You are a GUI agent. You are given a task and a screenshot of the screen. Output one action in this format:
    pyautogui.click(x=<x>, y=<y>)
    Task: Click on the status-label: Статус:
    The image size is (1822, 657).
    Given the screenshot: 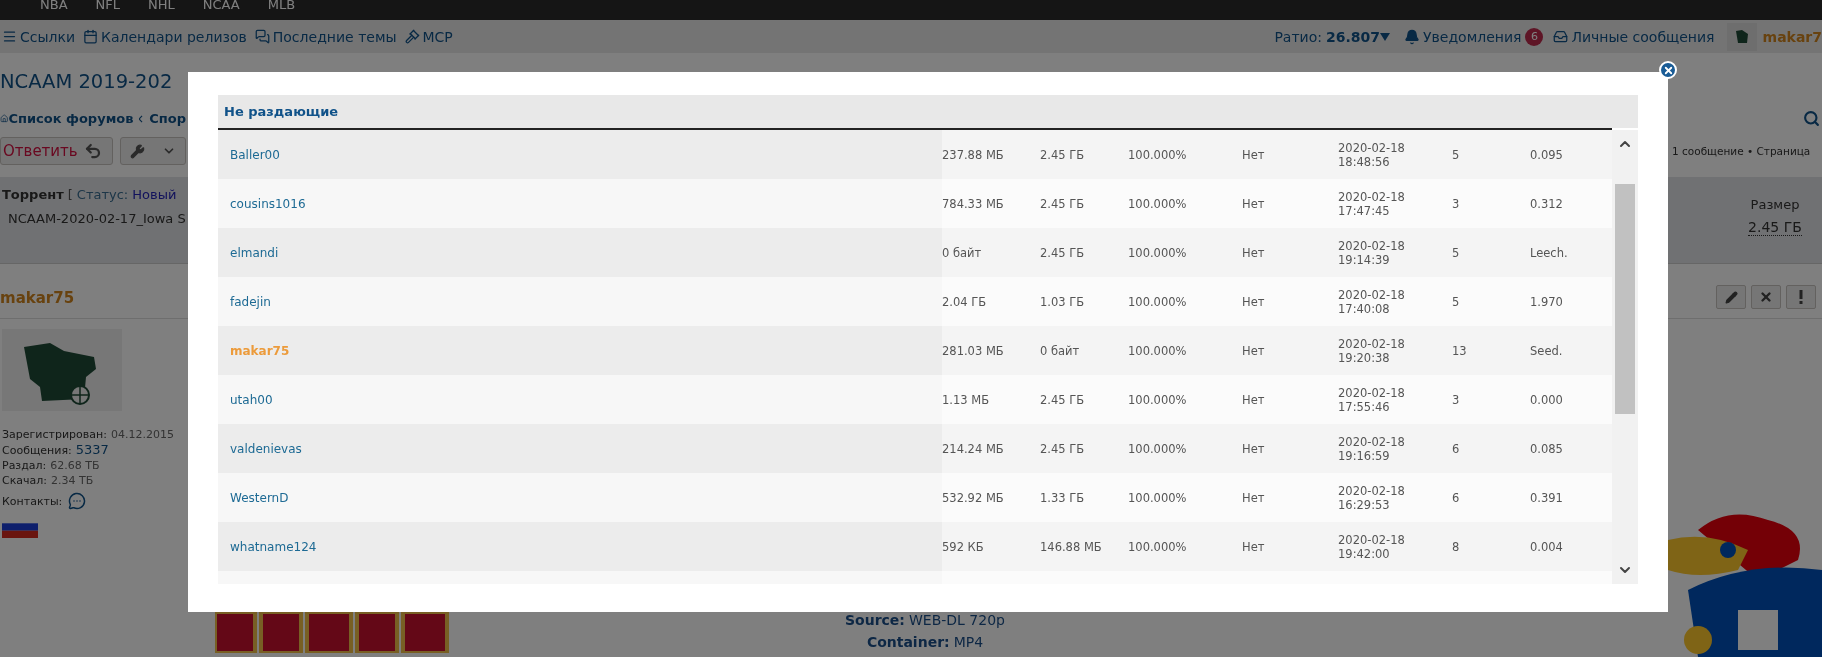 What is the action you would take?
    pyautogui.click(x=102, y=194)
    